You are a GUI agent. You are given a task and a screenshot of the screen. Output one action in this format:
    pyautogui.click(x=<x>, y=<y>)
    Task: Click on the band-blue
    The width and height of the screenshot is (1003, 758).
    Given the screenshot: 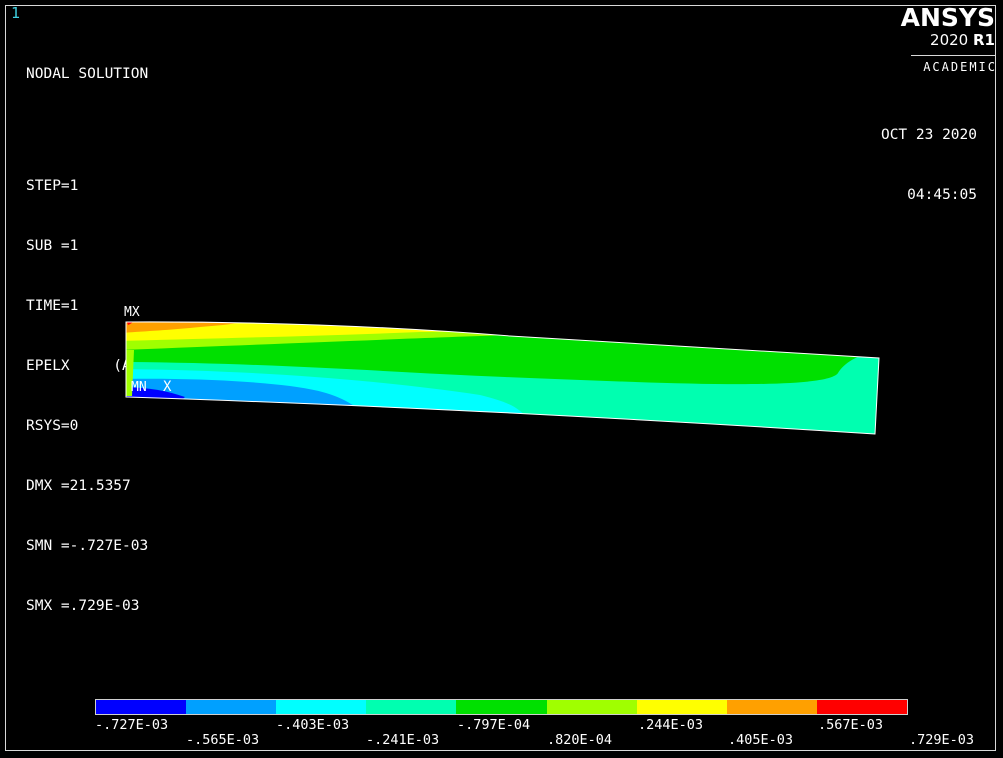 What is the action you would take?
    pyautogui.click(x=155, y=410)
    